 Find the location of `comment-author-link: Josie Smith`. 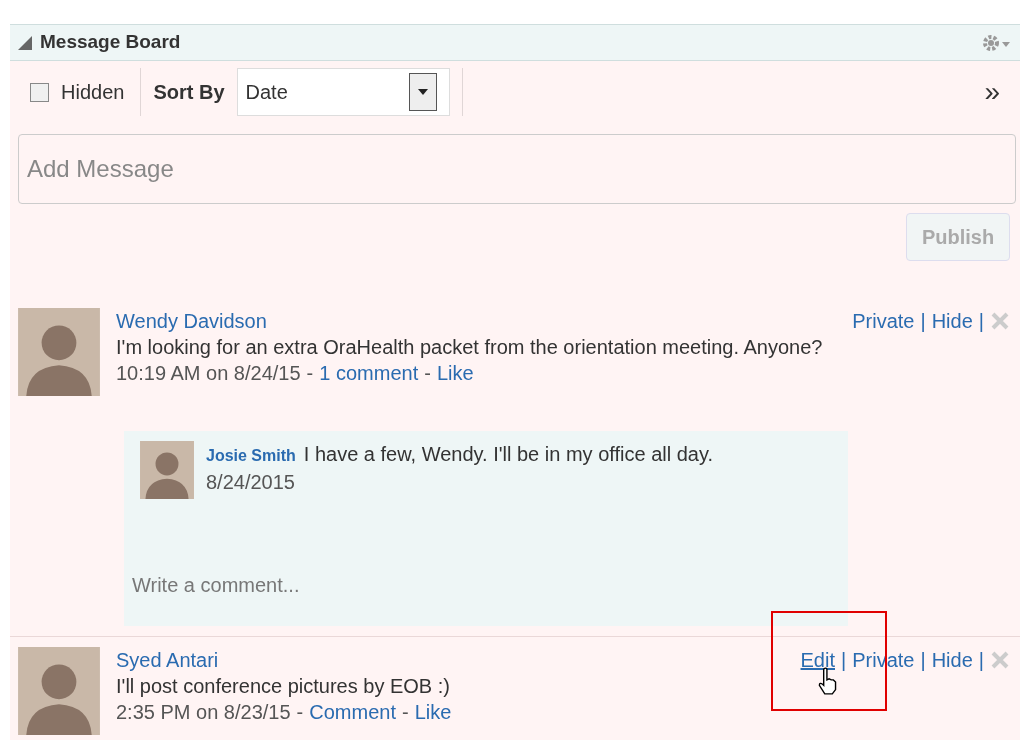

comment-author-link: Josie Smith is located at coordinates (251, 455).